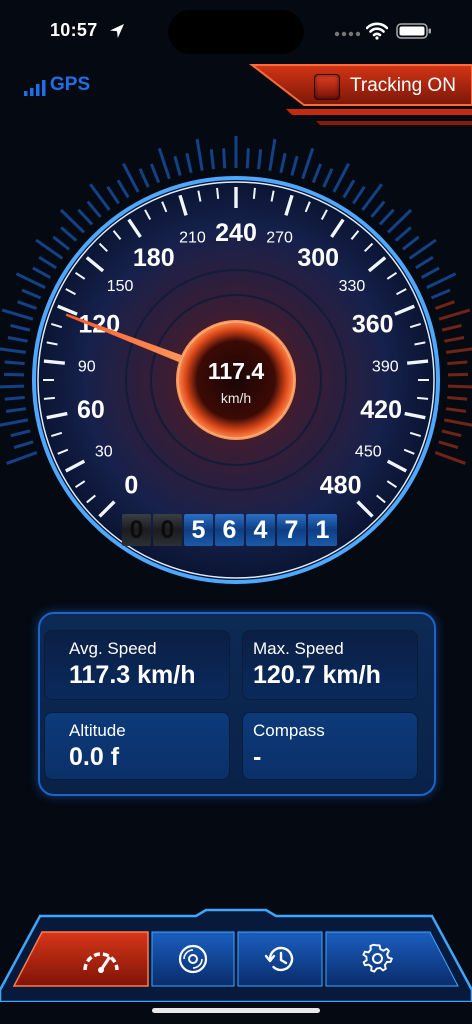  I want to click on nav-speedometer-button, so click(101, 959).